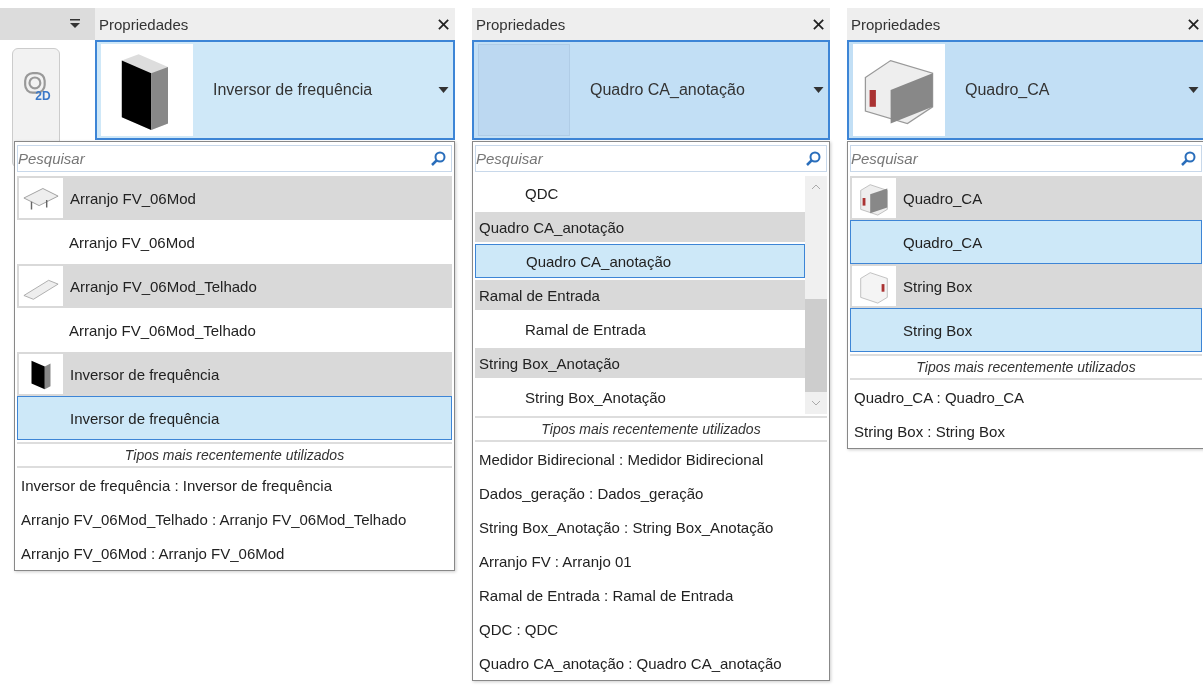 The height and width of the screenshot is (686, 1203). Describe the element at coordinates (816, 295) in the screenshot. I see `scrollbar` at that location.